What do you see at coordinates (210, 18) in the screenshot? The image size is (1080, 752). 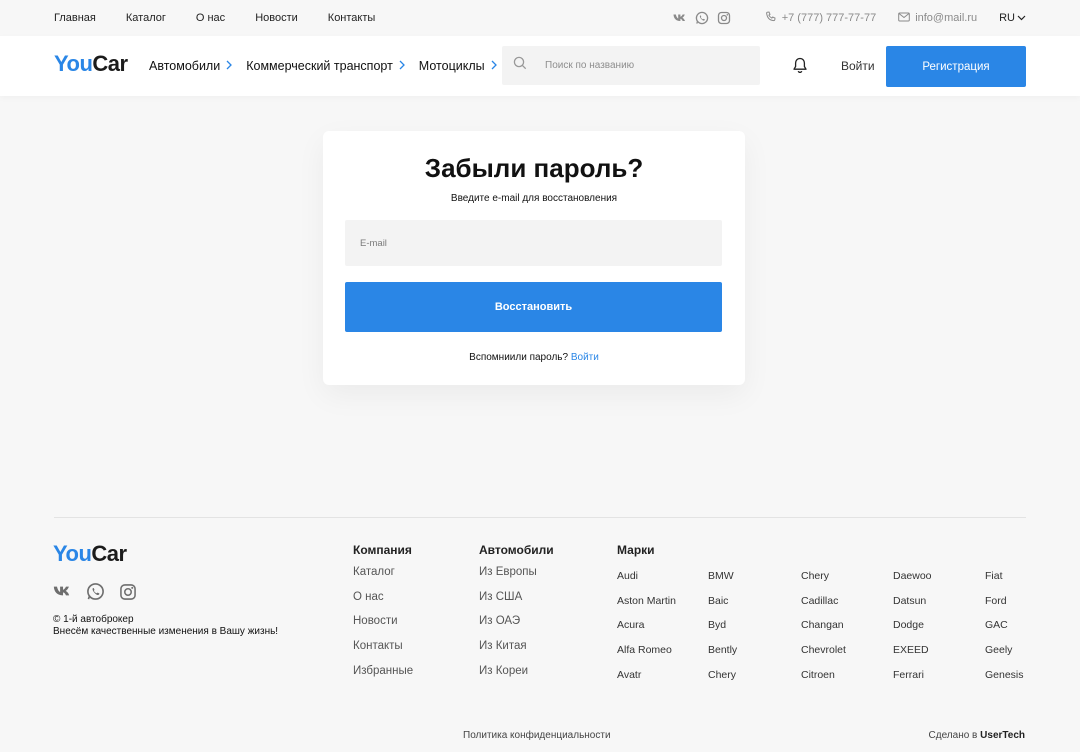 I see `top-link-about: О нас` at bounding box center [210, 18].